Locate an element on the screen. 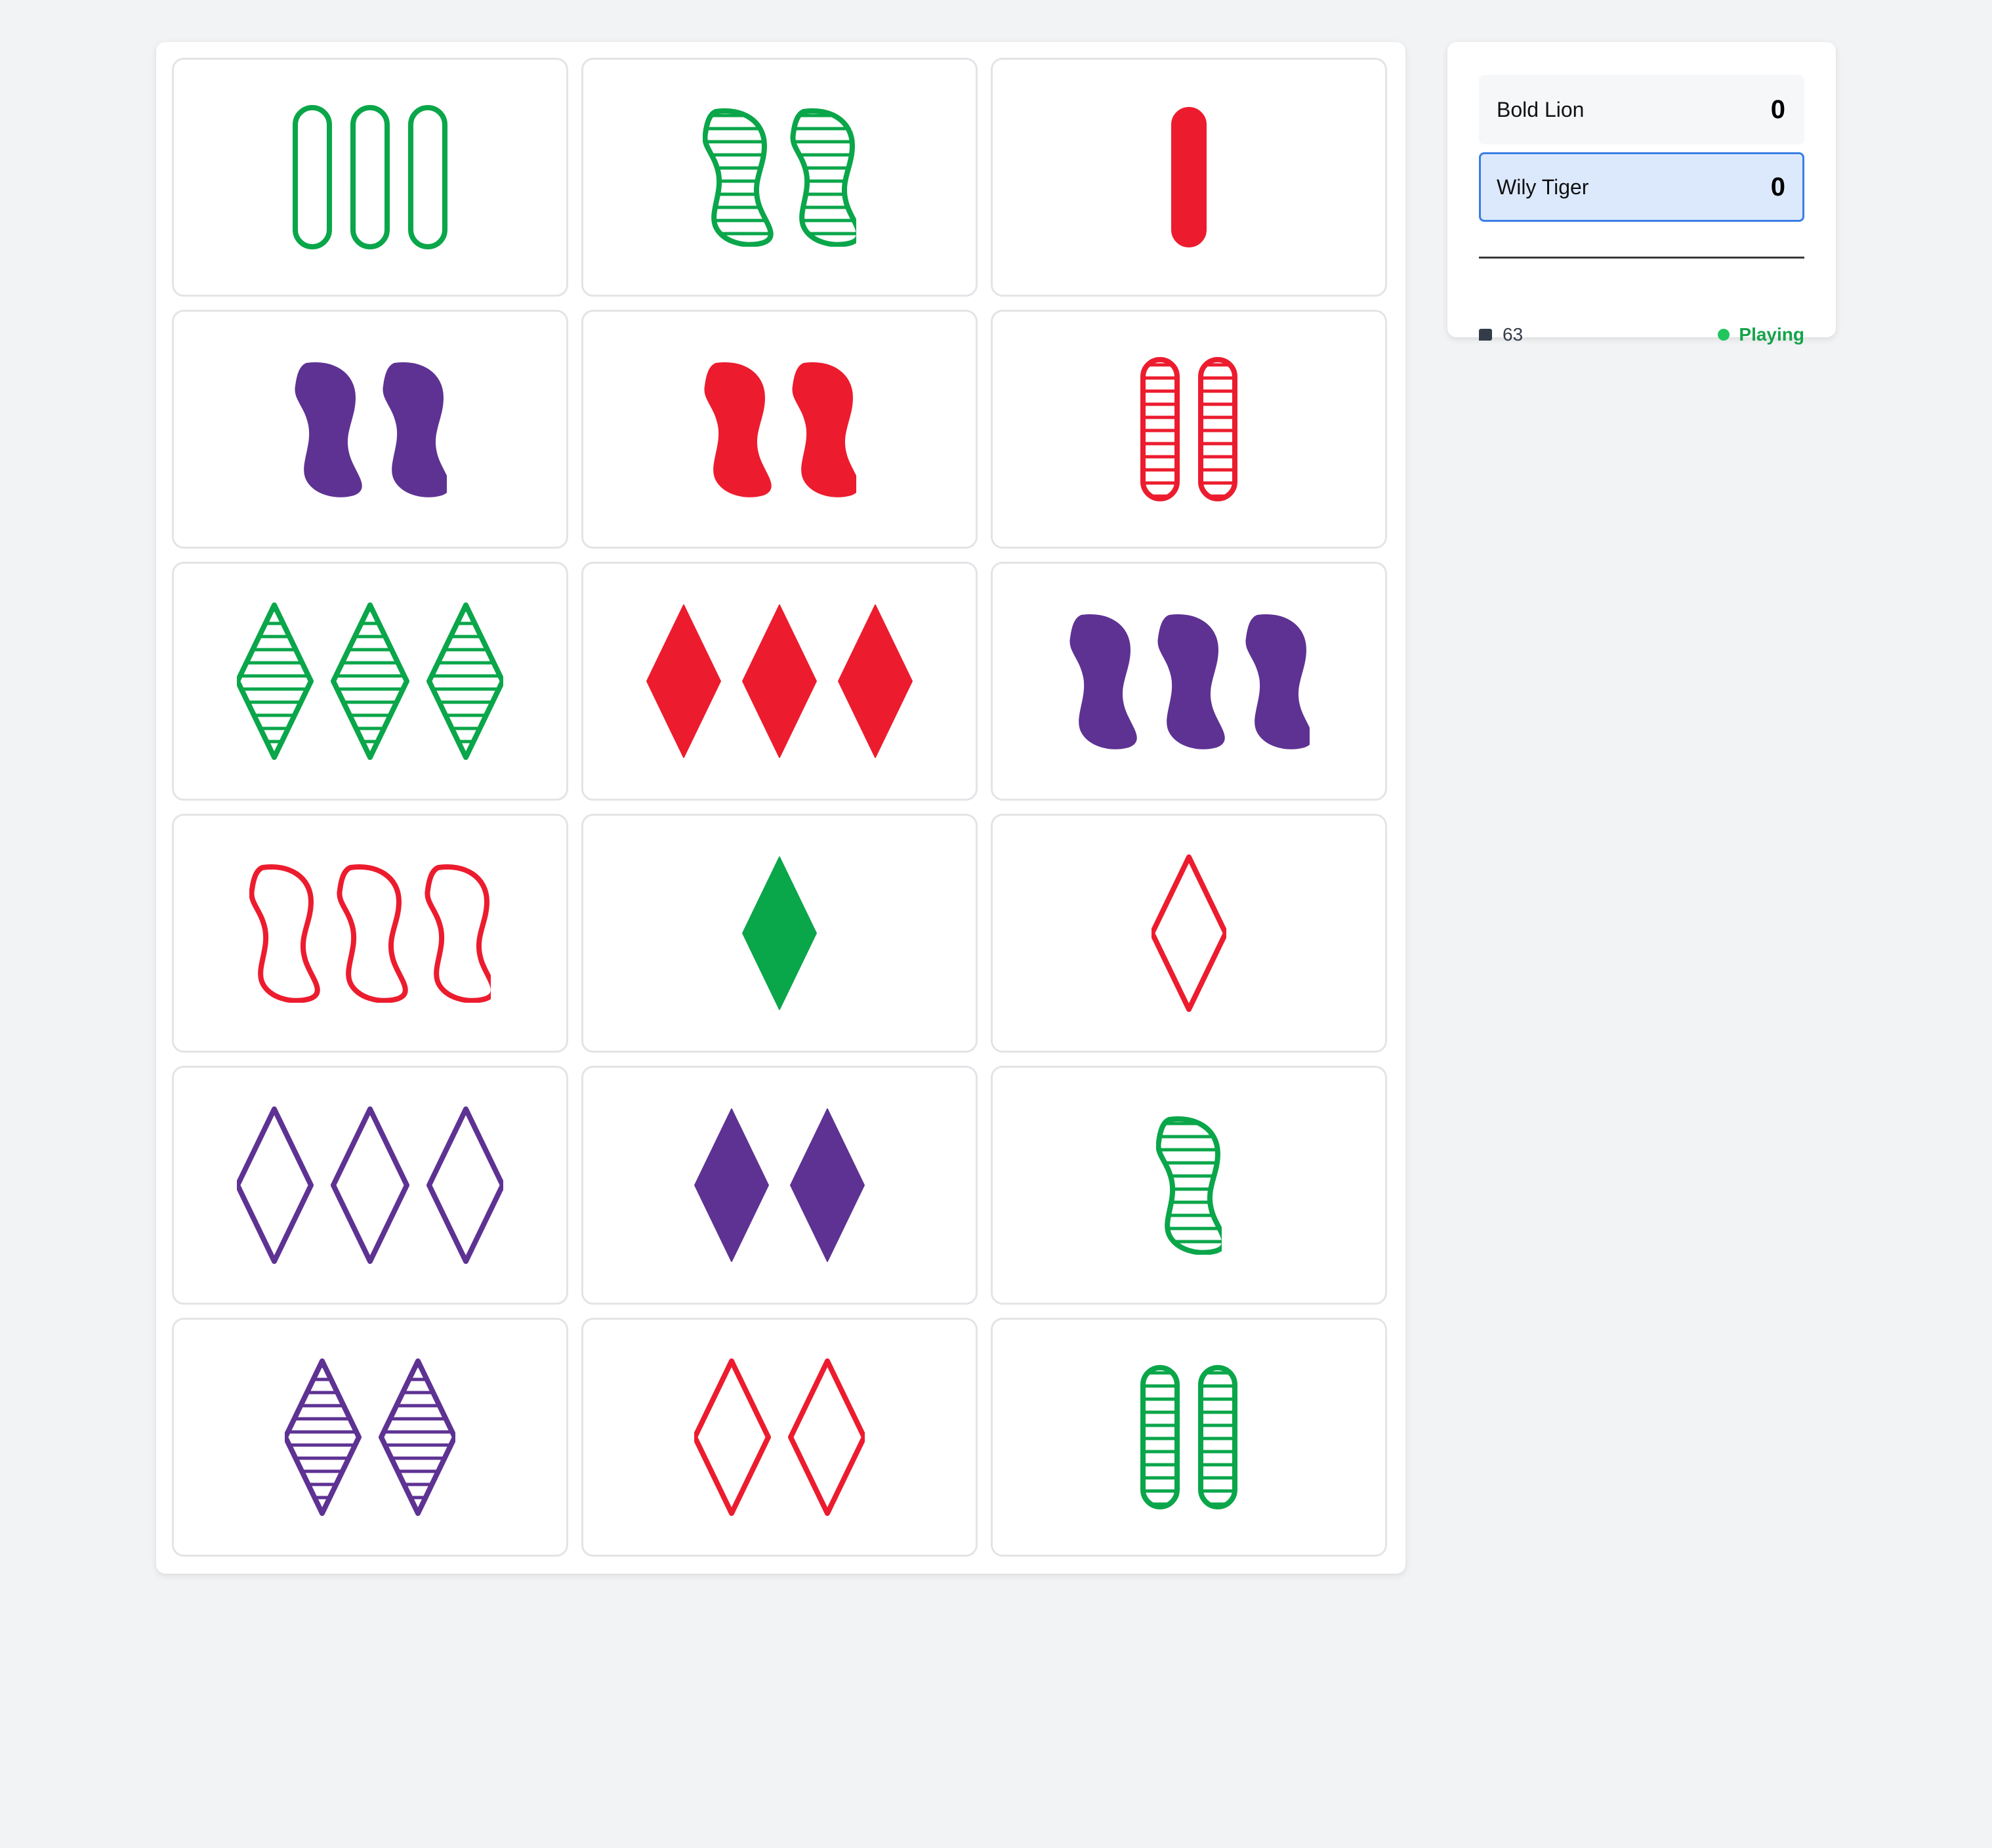 The image size is (1992, 1848). card-2-red-open-diamond is located at coordinates (780, 1437).